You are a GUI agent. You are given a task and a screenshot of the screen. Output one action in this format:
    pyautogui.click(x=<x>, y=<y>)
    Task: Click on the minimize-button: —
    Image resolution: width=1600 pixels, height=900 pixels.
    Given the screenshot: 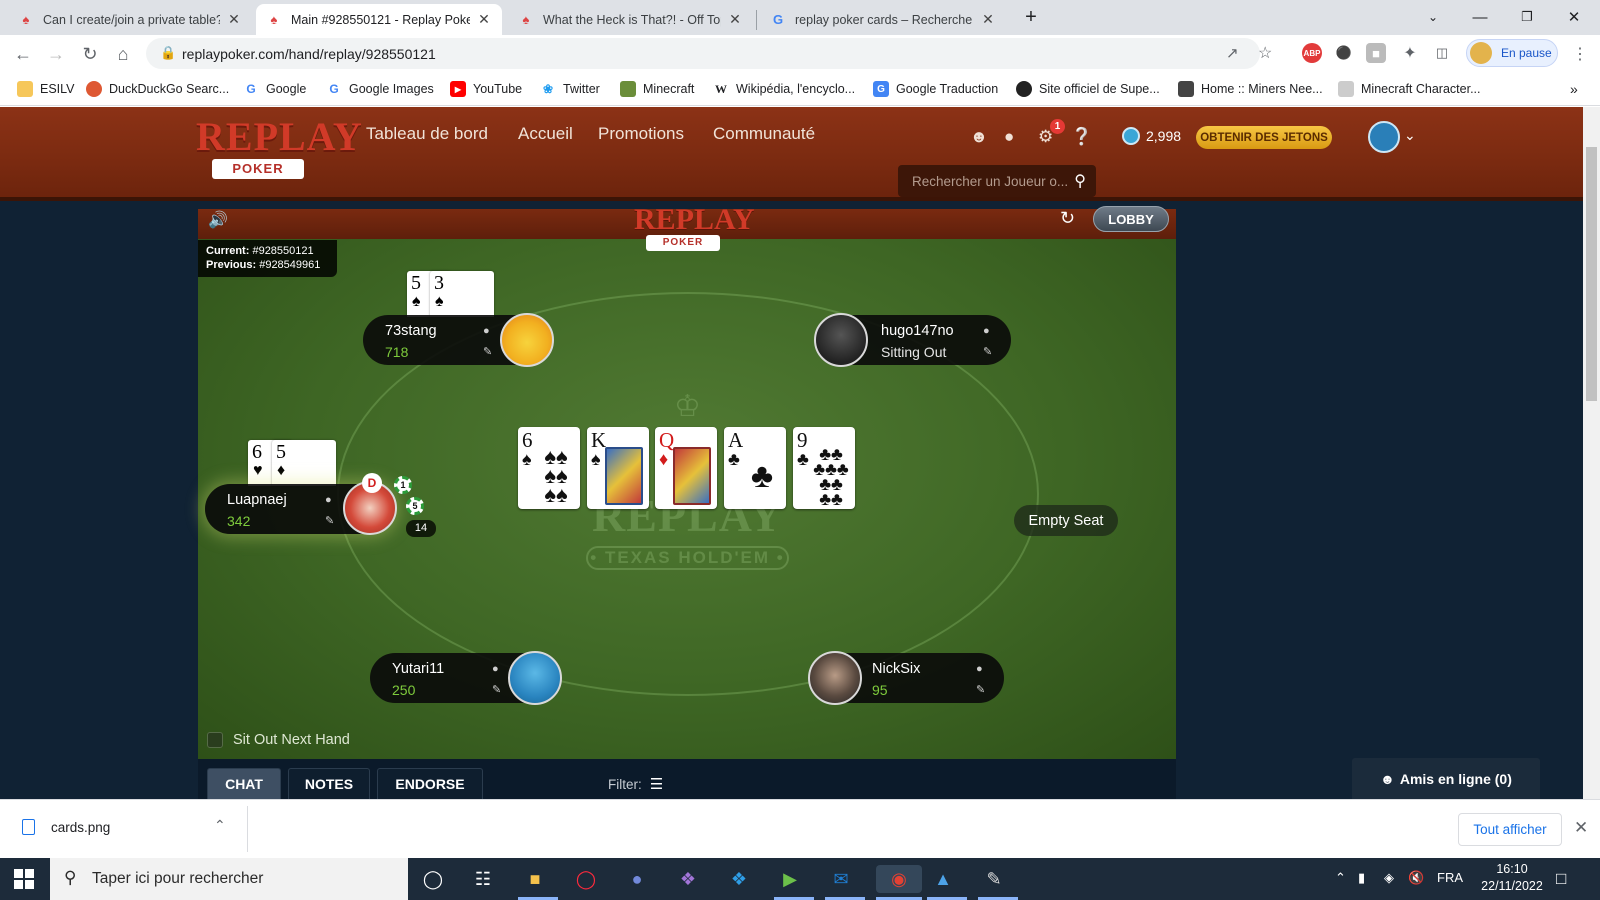 What is the action you would take?
    pyautogui.click(x=1480, y=17)
    